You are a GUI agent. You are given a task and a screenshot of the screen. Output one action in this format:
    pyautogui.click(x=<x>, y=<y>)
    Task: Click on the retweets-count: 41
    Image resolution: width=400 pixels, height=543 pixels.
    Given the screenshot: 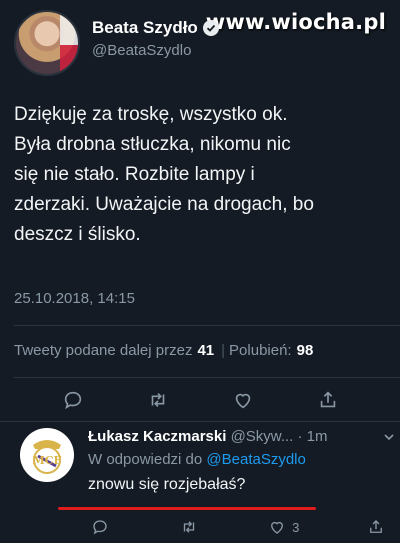 What is the action you would take?
    pyautogui.click(x=205, y=350)
    